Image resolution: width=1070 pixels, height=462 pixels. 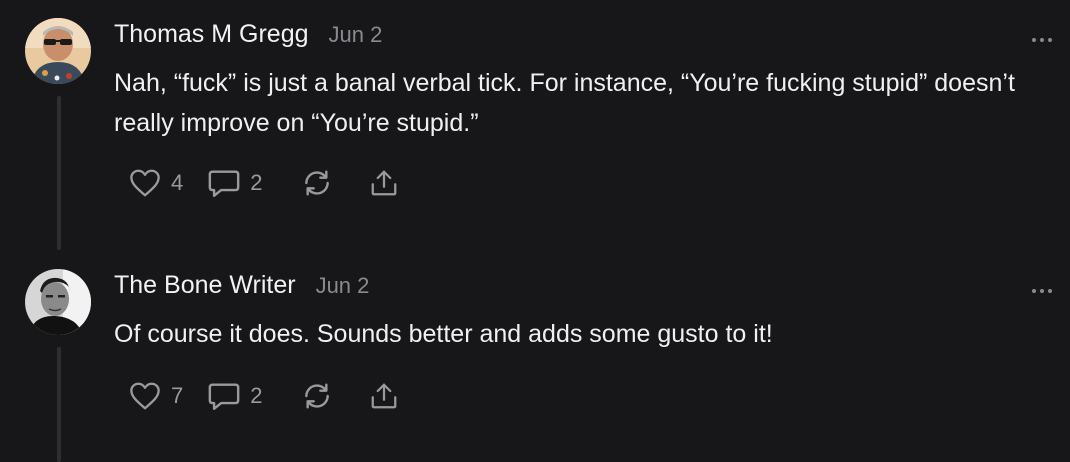 What do you see at coordinates (205, 285) in the screenshot?
I see `author-name: The Bone Writer` at bounding box center [205, 285].